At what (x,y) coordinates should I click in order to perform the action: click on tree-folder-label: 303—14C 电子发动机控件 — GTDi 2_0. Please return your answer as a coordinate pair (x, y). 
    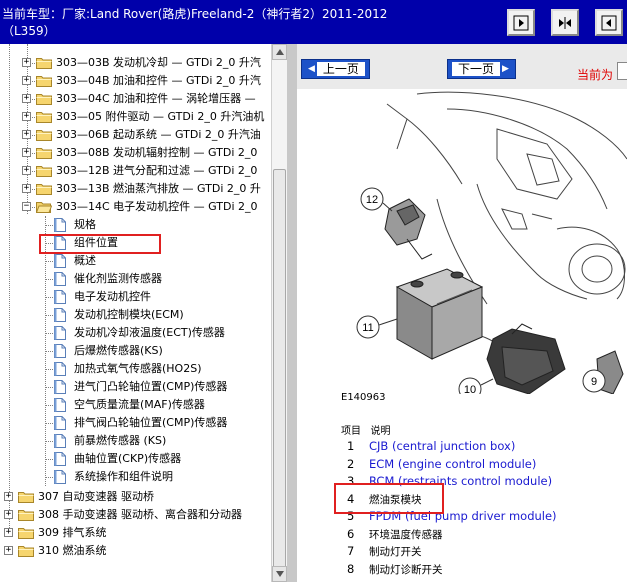
    Looking at the image, I should click on (157, 206).